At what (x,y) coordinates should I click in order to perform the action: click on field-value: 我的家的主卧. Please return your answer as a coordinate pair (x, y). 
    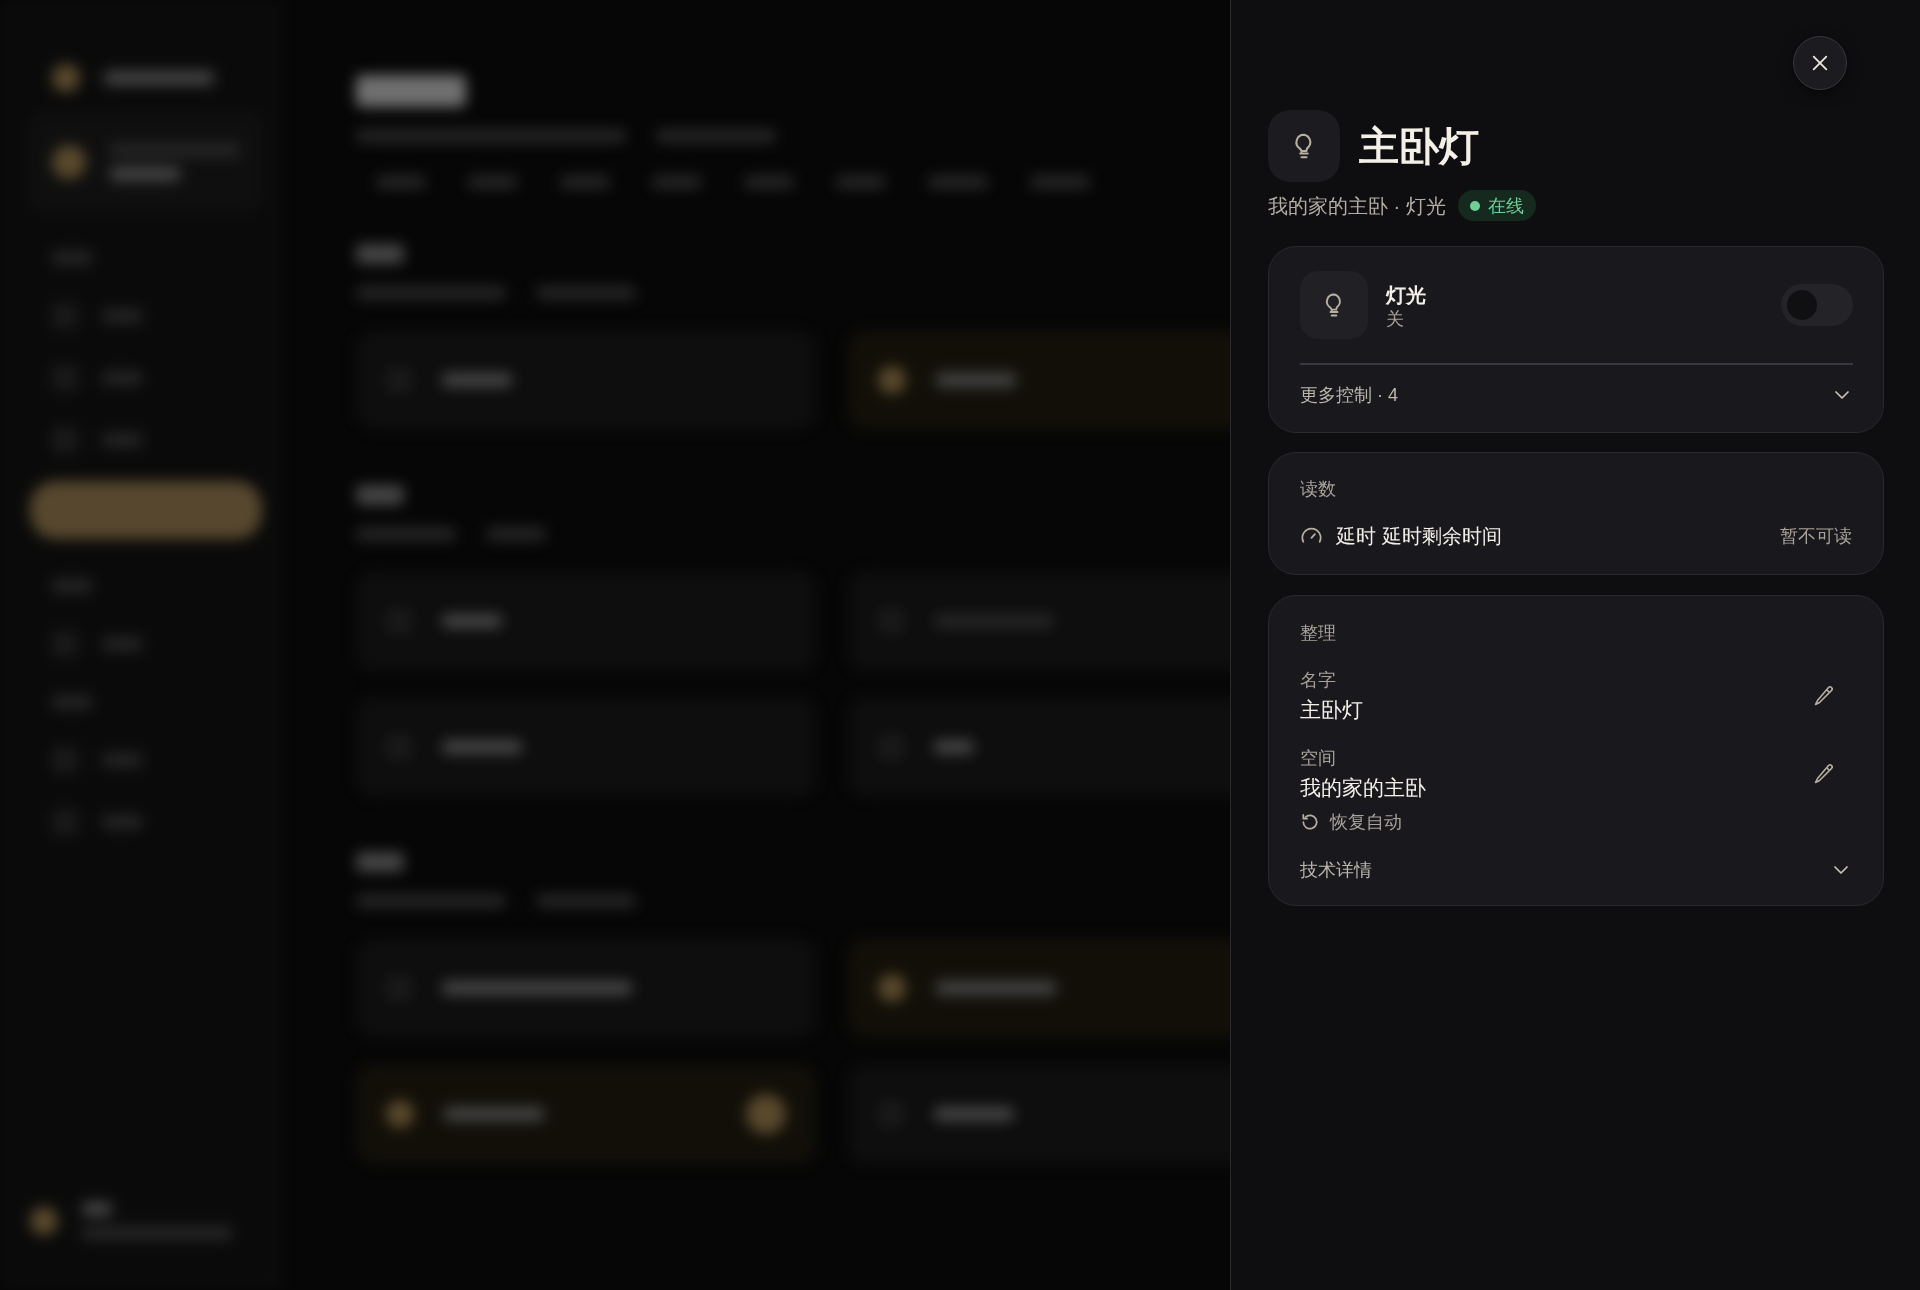
    Looking at the image, I should click on (1363, 788).